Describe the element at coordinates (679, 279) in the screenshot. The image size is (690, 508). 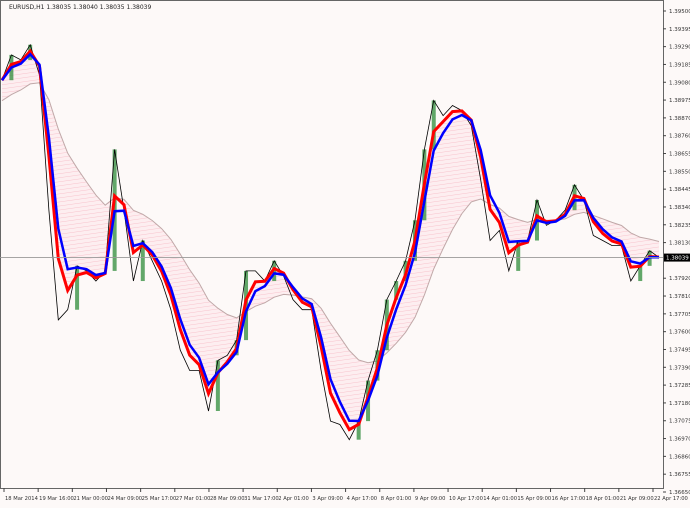
I see `y-tick-label: 1.37920` at that location.